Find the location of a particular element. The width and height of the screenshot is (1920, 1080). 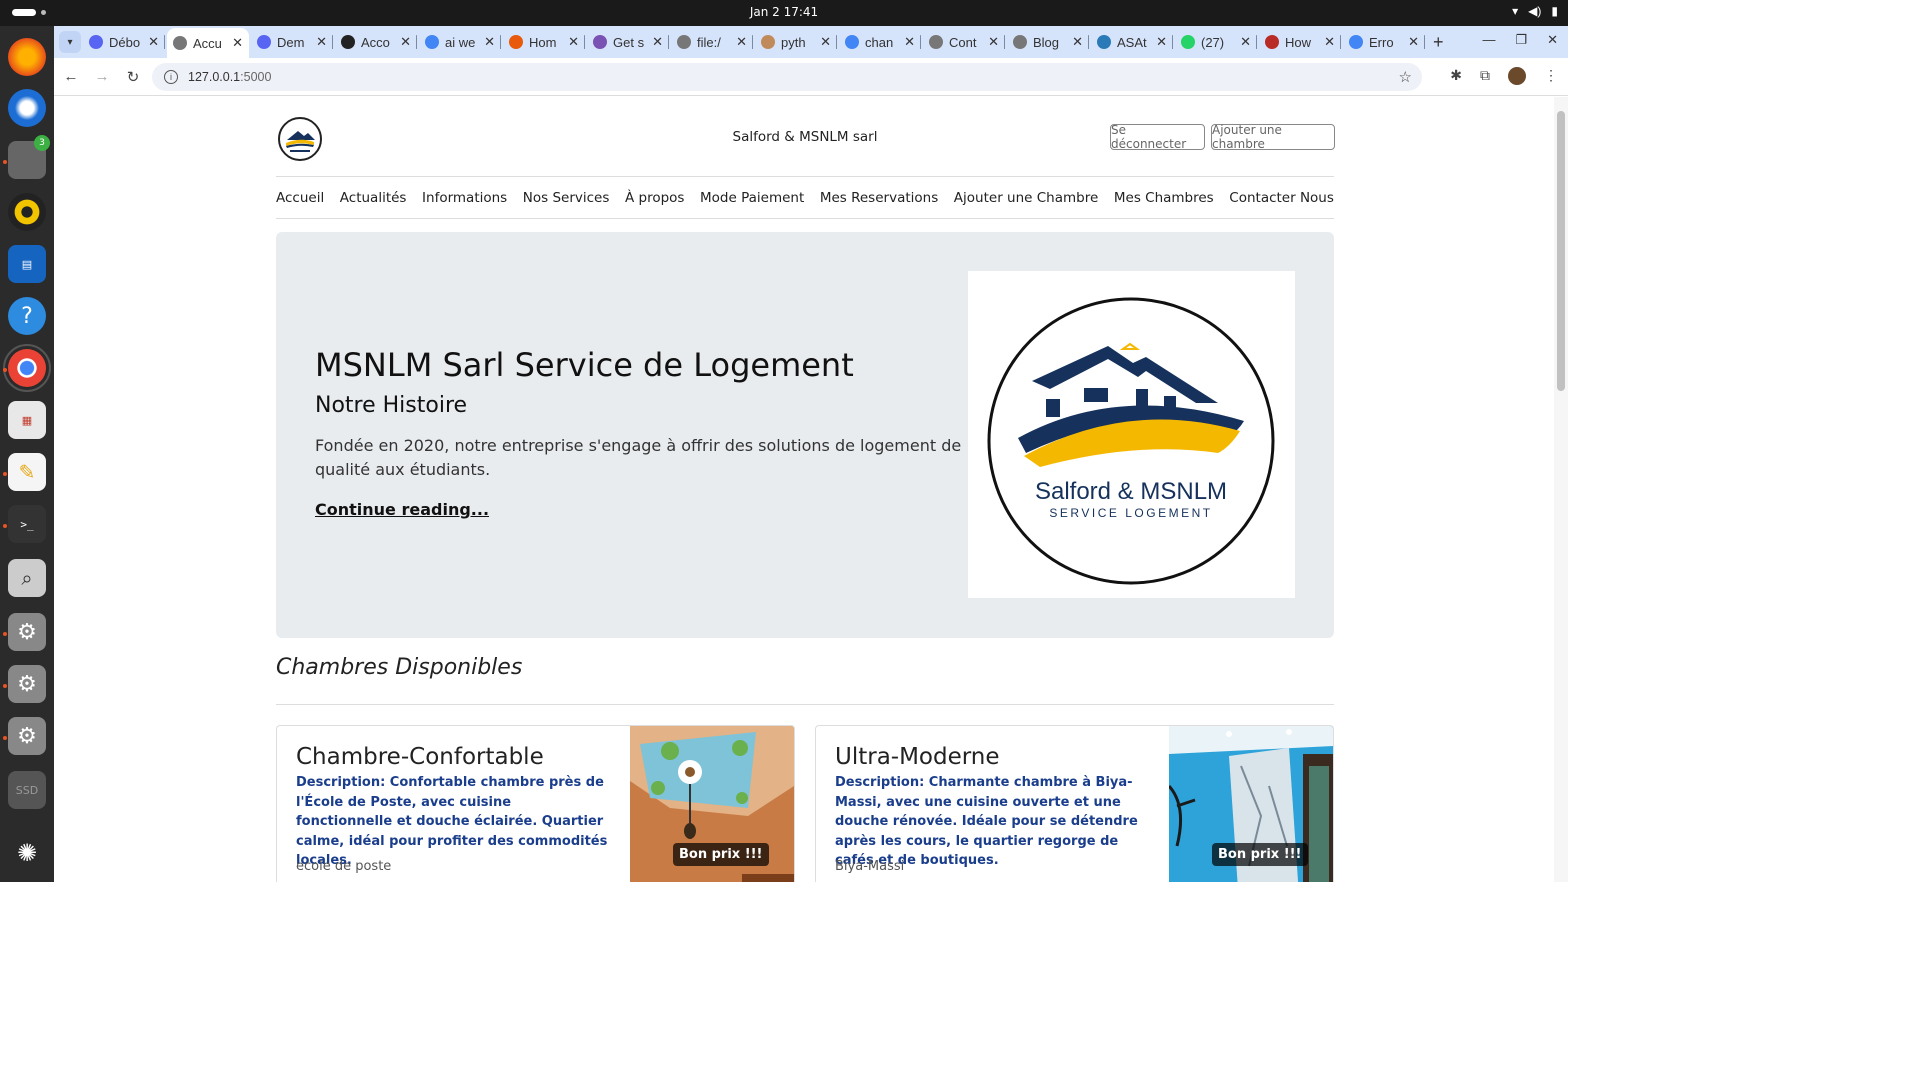

files-icon: 3 is located at coordinates (29, 157).